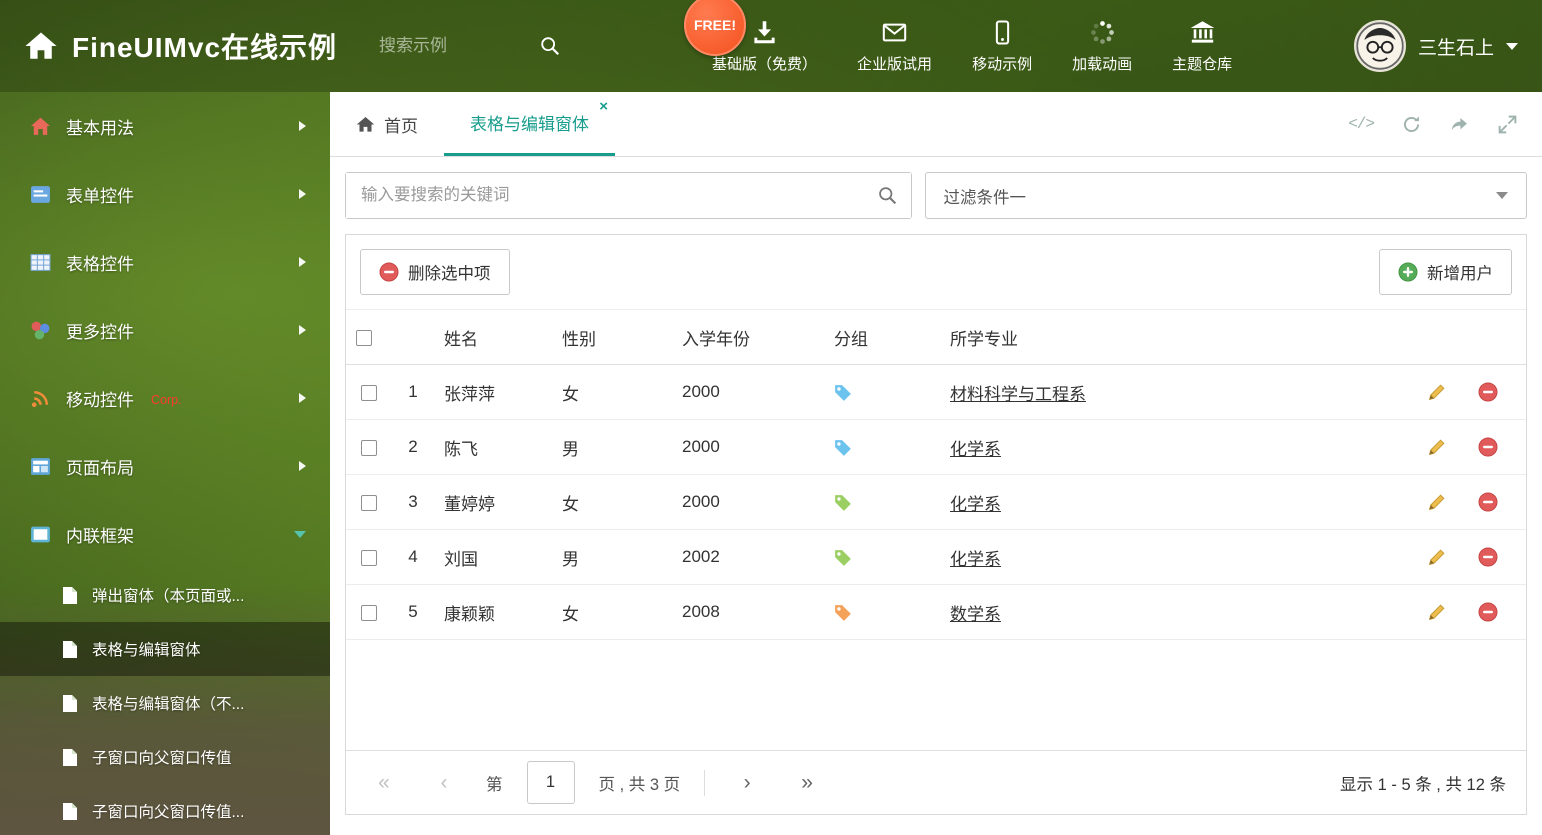 This screenshot has width=1542, height=835. I want to click on filter-select: 过滤条件一, so click(1225, 195).